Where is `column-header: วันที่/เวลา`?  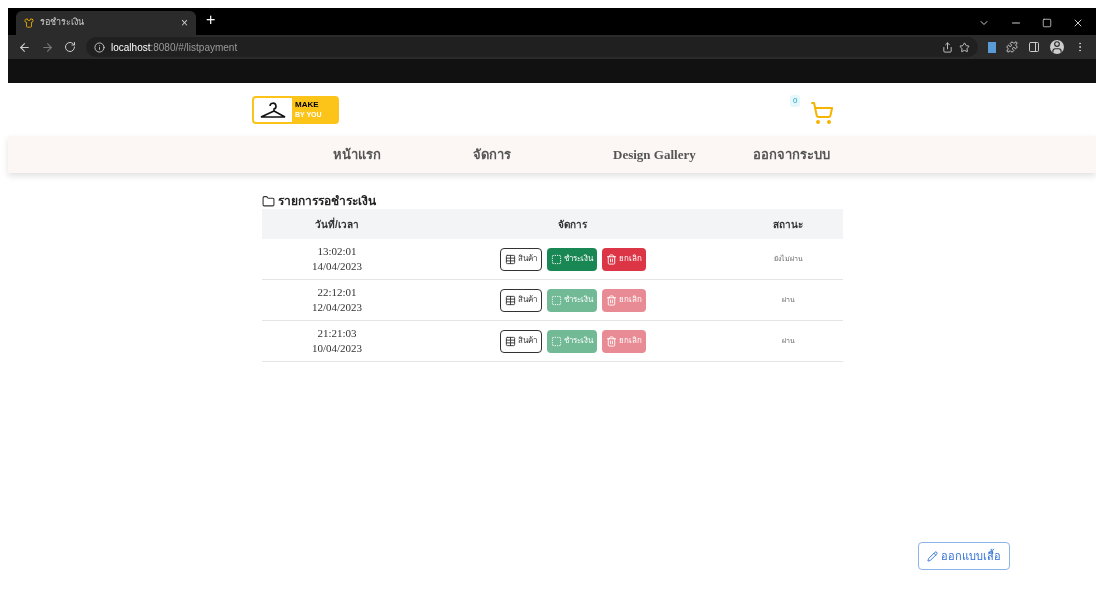 column-header: วันที่/เวลา is located at coordinates (337, 224).